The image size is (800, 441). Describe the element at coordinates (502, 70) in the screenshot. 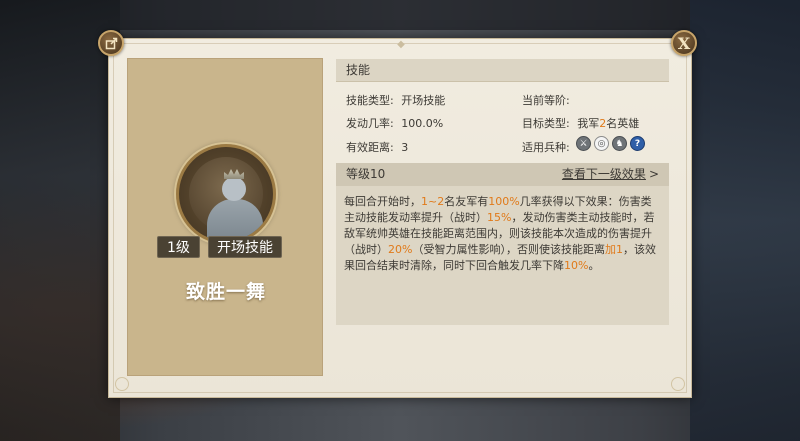

I see `skill-section-header: 技能` at that location.